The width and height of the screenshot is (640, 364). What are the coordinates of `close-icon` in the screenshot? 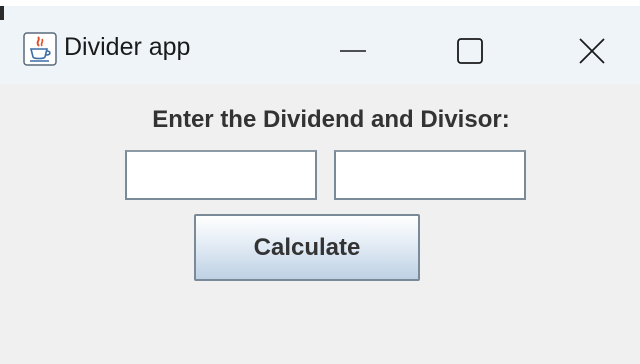 It's located at (592, 51).